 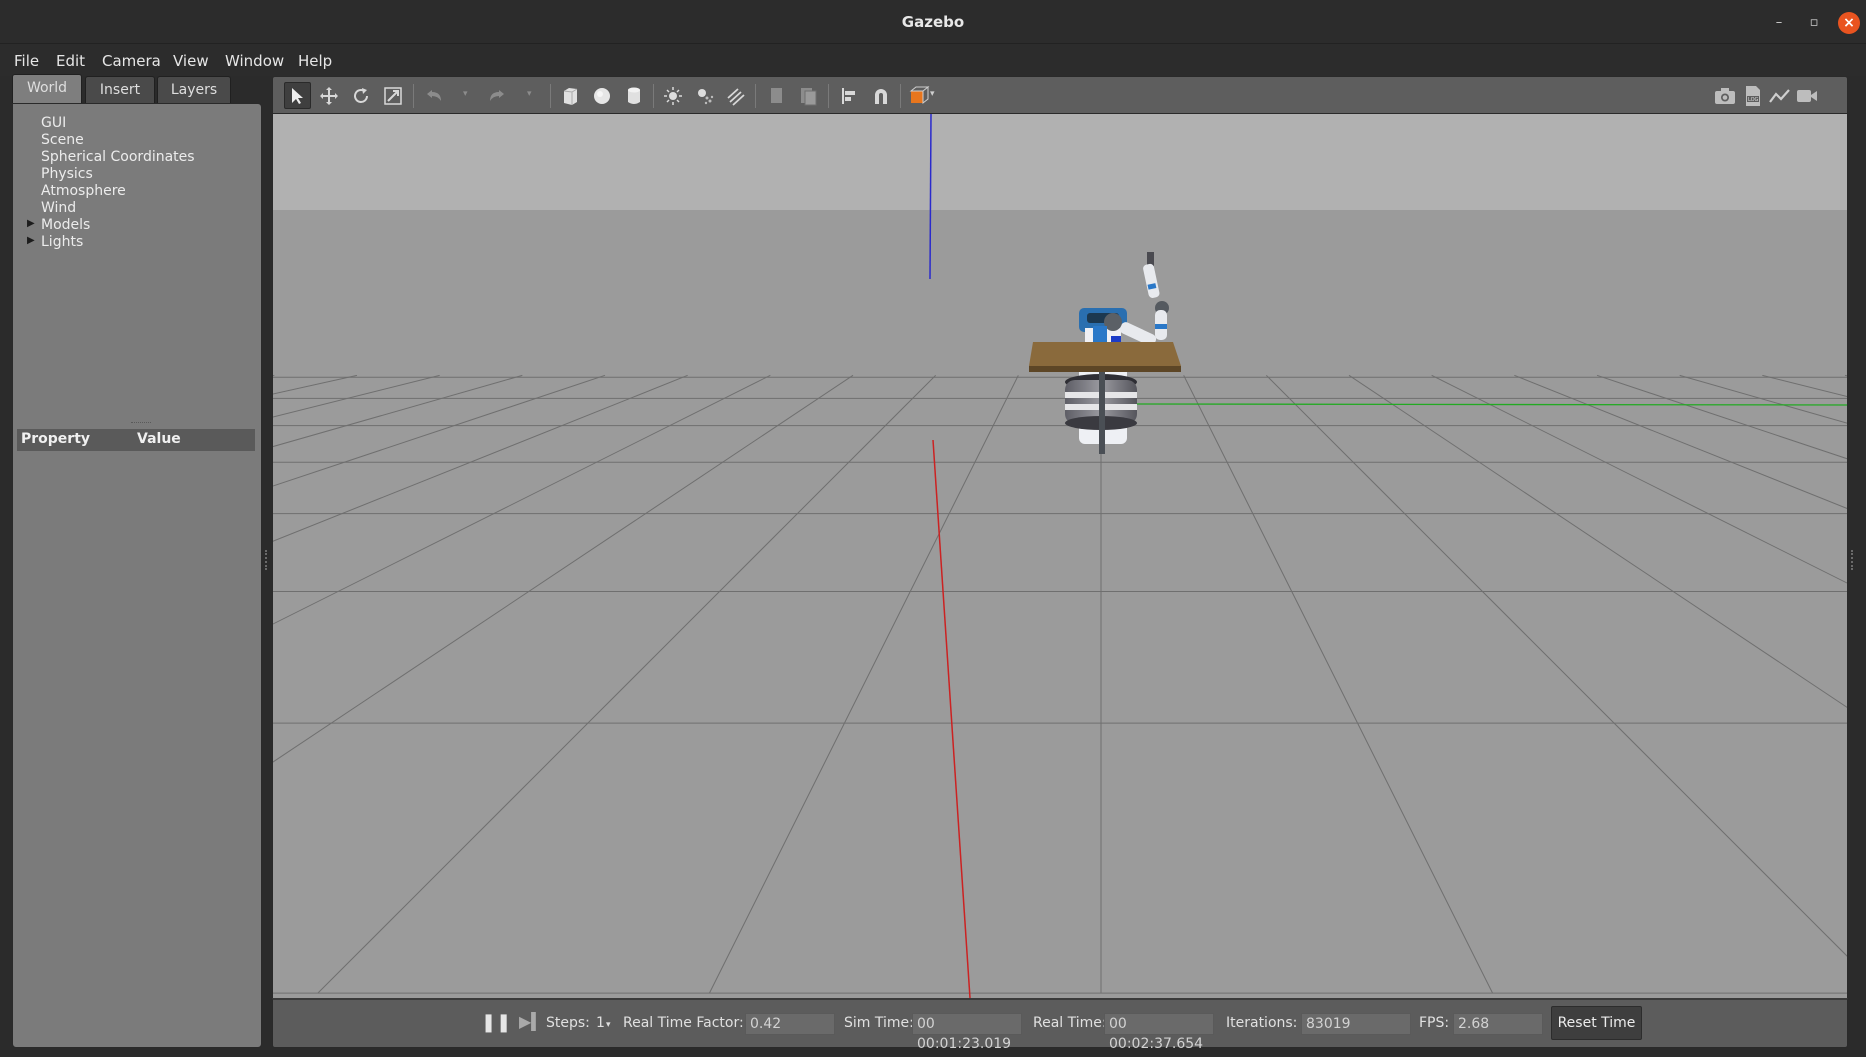 I want to click on plot-icon, so click(x=1779, y=95).